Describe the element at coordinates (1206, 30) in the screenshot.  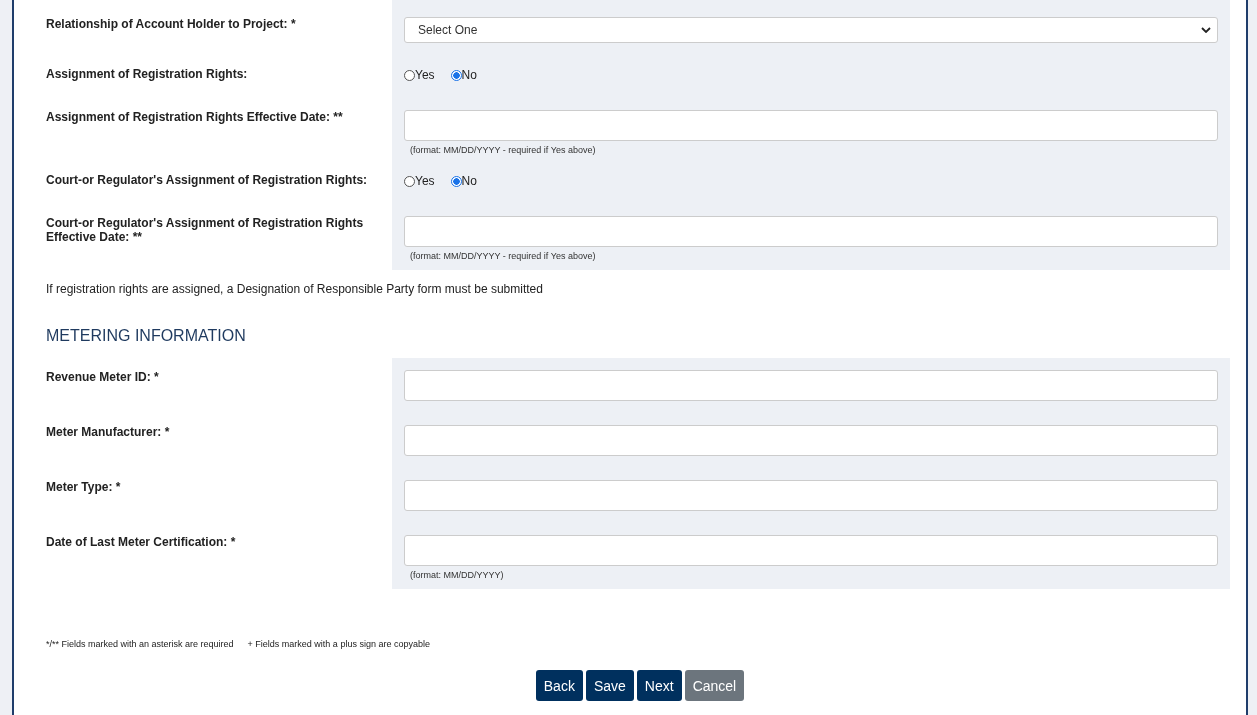
I see `chevron-icon` at that location.